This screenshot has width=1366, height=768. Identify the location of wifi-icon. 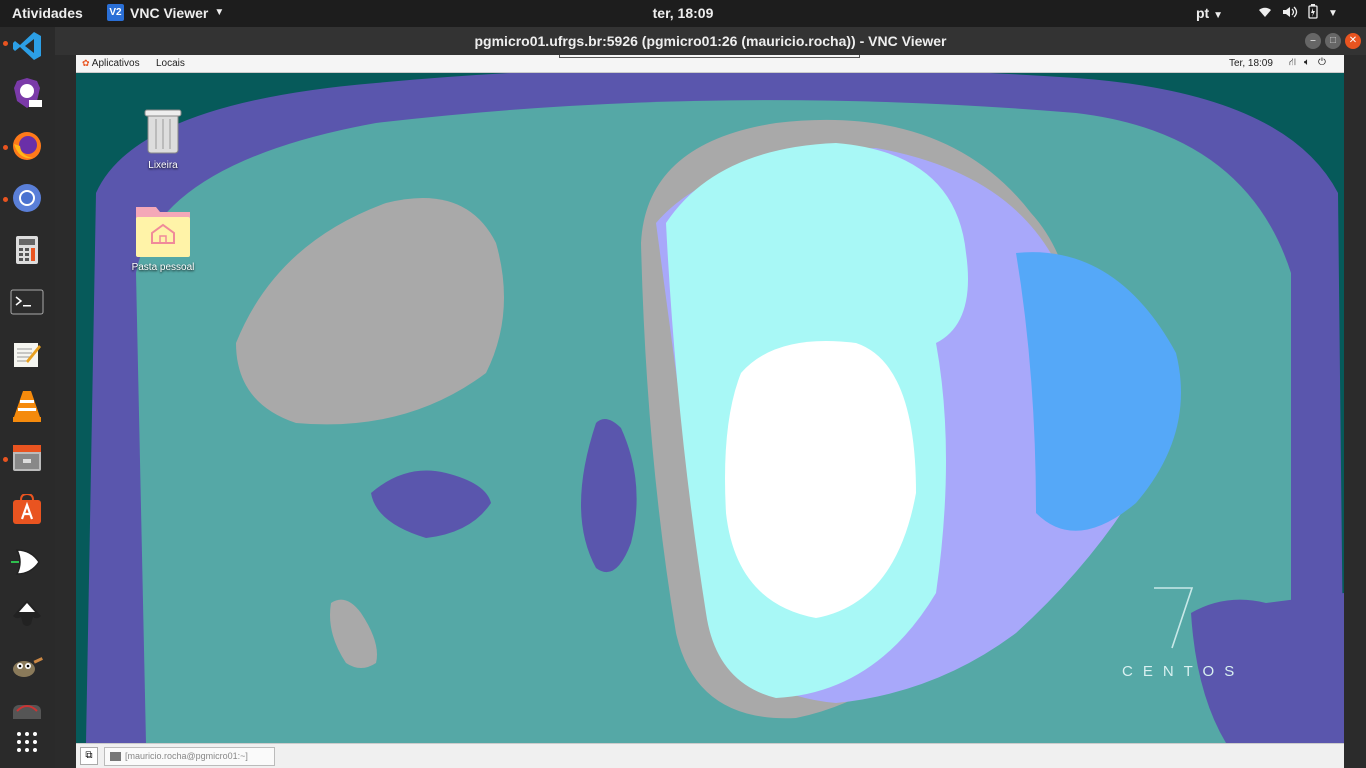
(1265, 13).